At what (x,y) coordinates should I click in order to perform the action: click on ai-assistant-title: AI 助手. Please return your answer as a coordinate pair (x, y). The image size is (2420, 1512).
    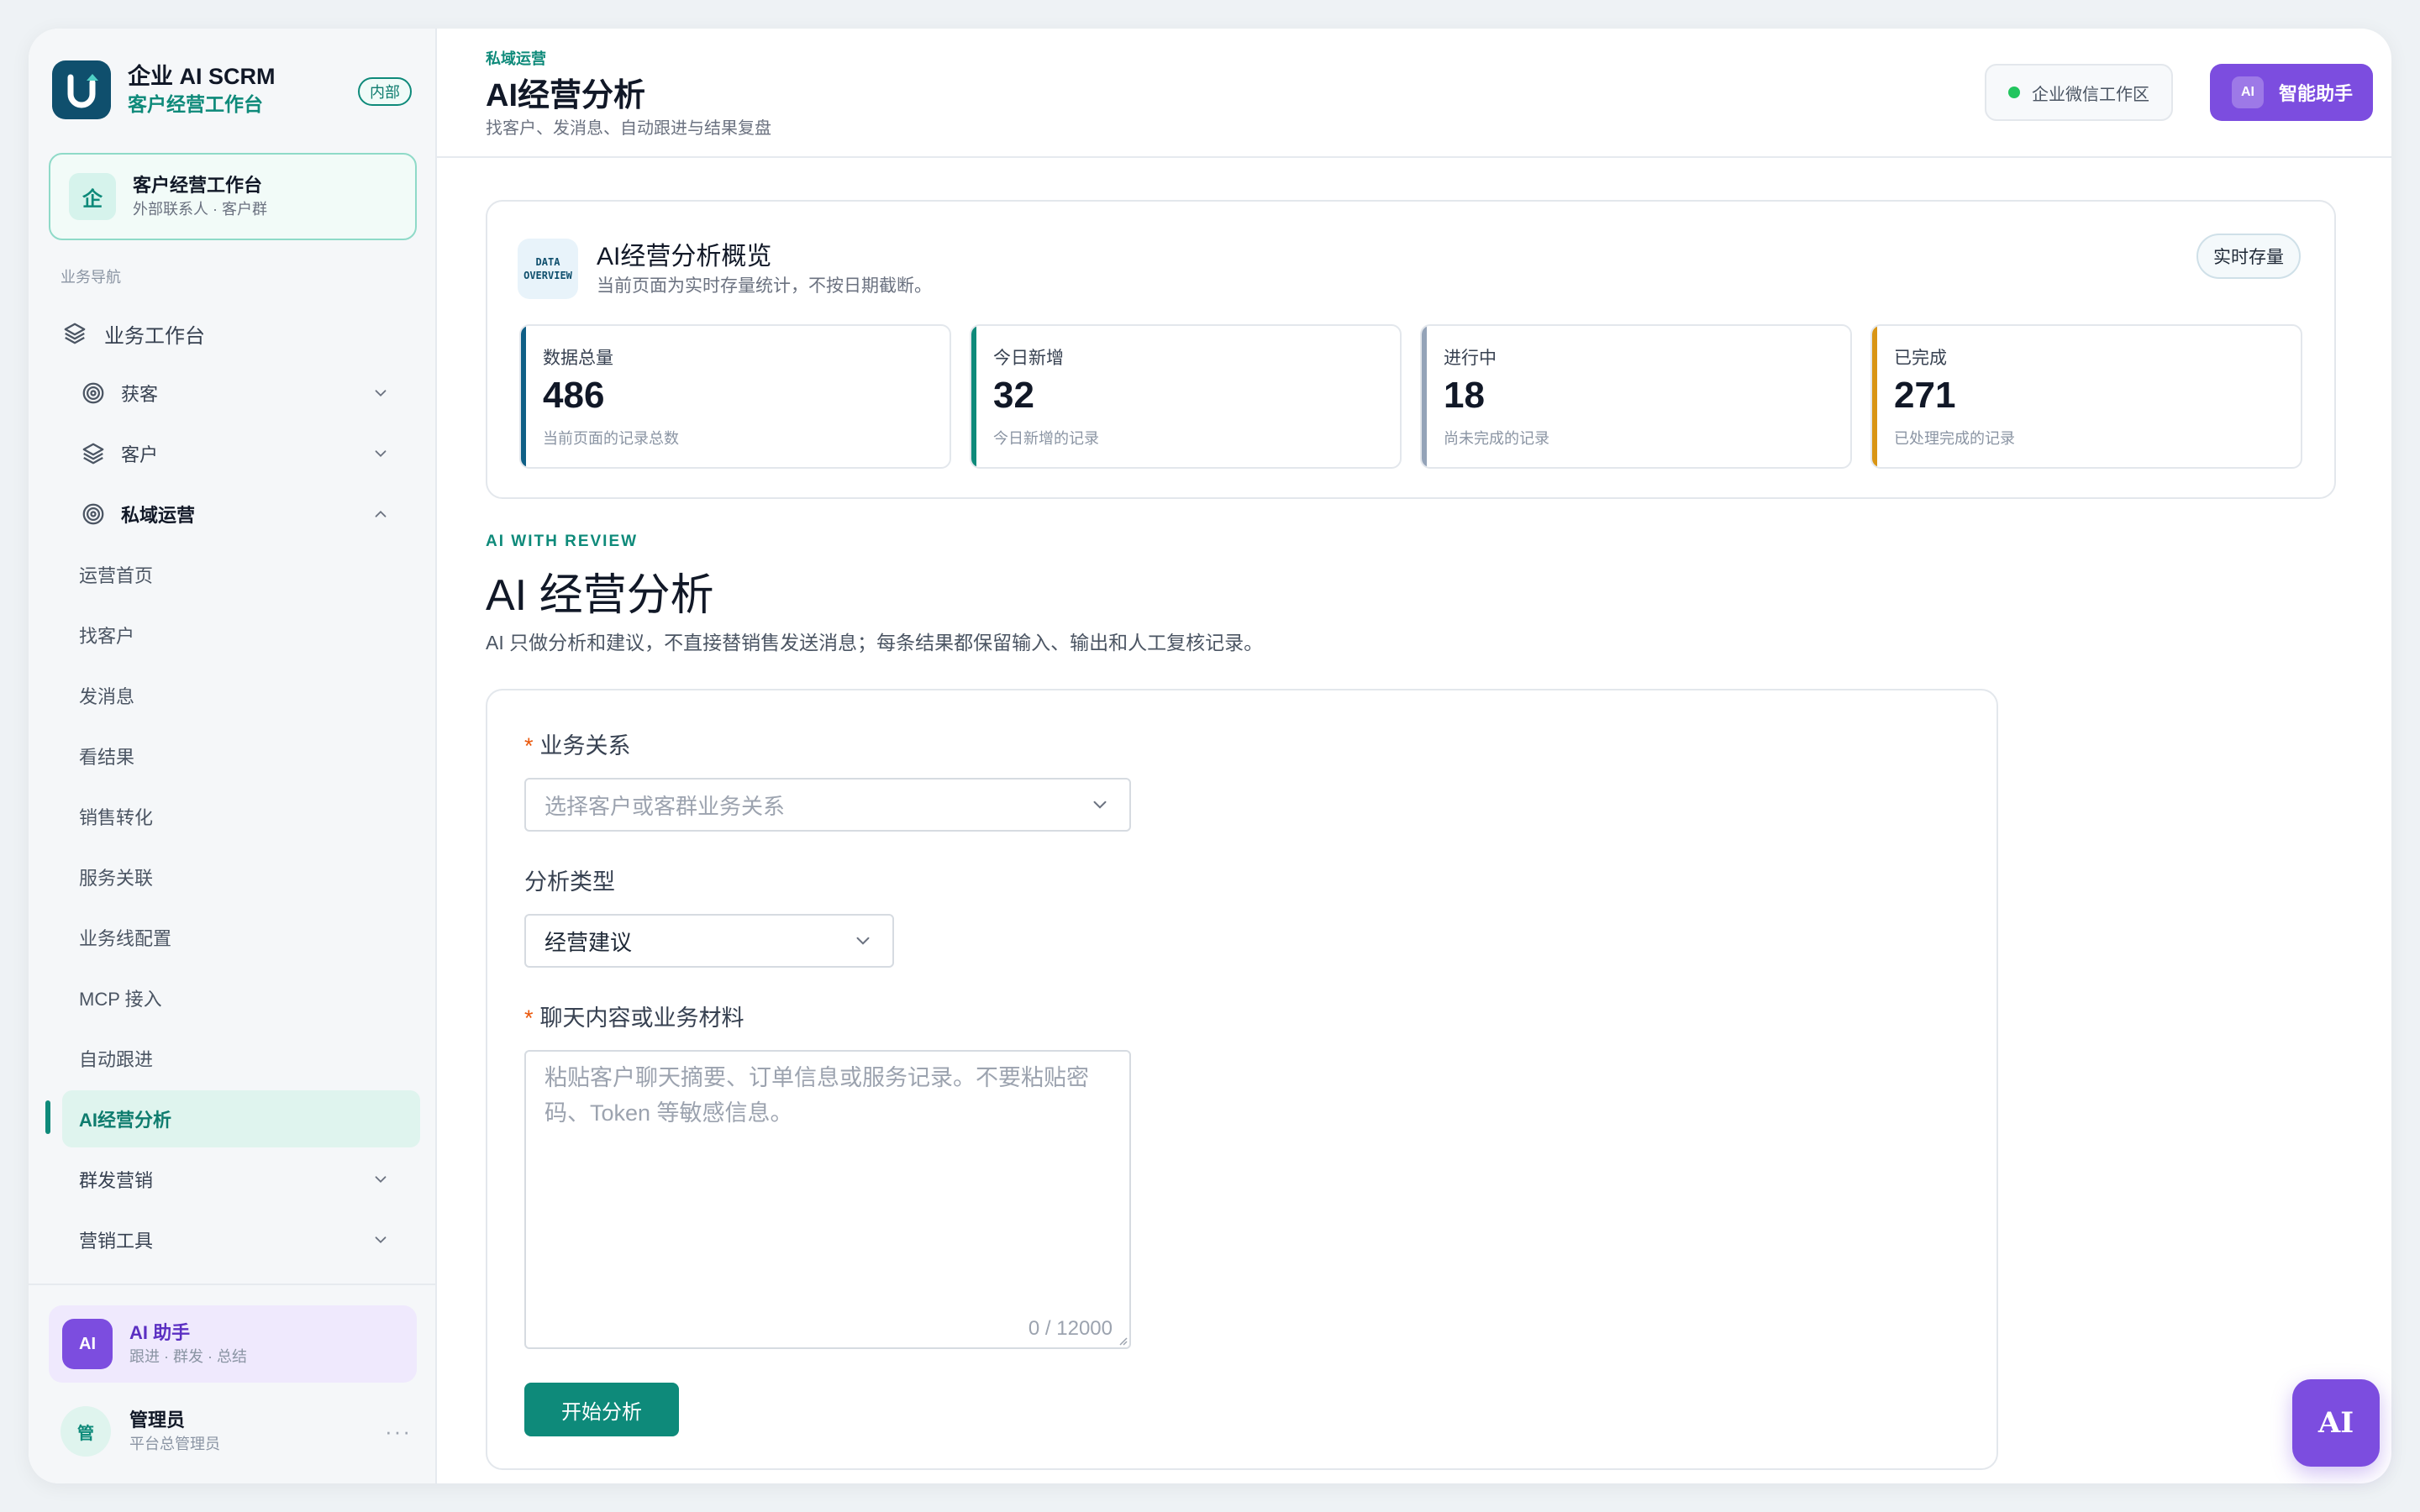
    Looking at the image, I should click on (160, 1332).